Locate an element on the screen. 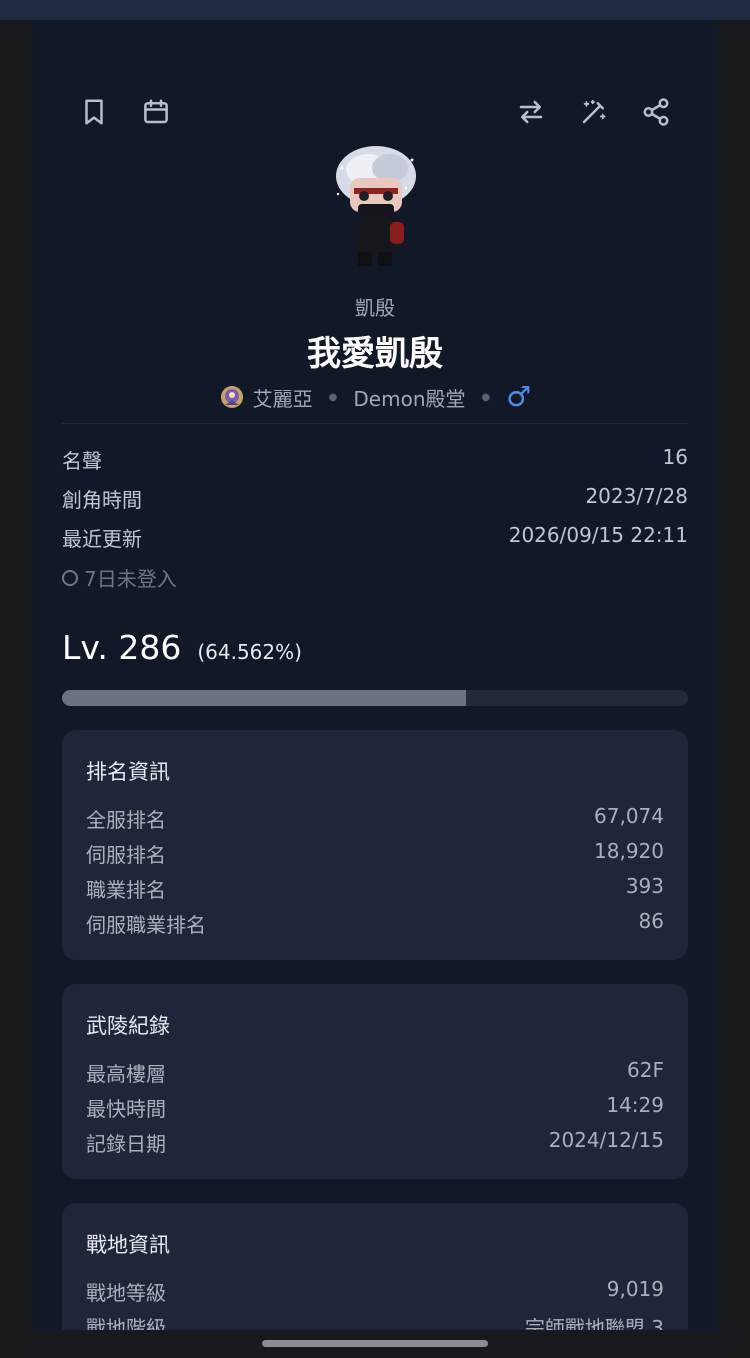 Image resolution: width=750 pixels, height=1358 pixels. legion-row: 戰地階級 宗師戰地聯盟 3 is located at coordinates (375, 1321).